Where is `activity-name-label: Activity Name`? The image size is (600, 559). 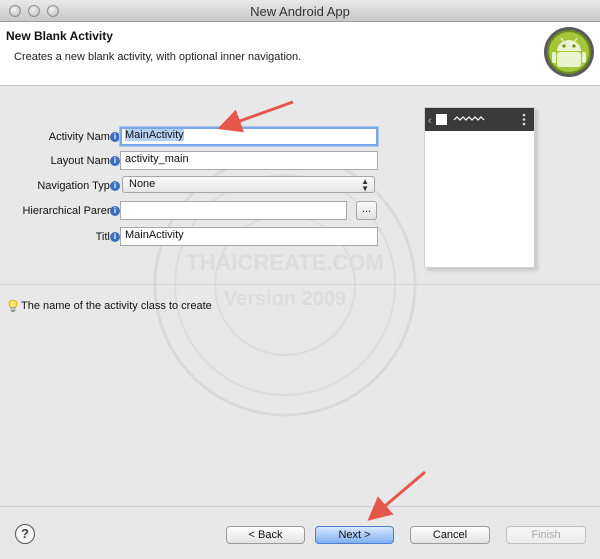
activity-name-label: Activity Name is located at coordinates (82, 137).